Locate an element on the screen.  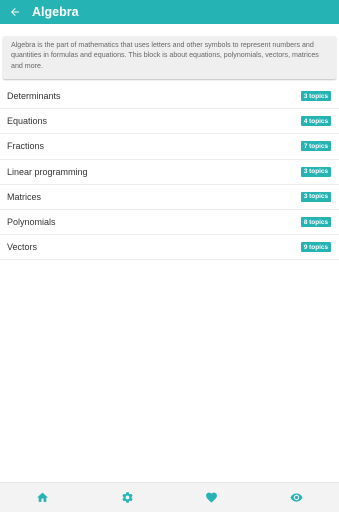
heart-icon is located at coordinates (212, 497).